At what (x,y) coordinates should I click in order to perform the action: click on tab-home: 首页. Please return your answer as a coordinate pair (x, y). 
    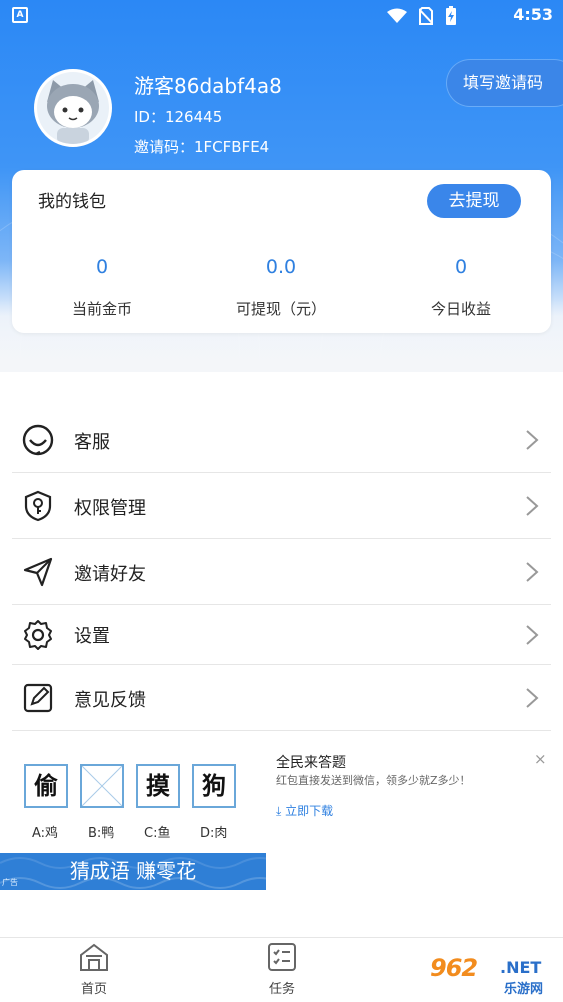
    Looking at the image, I should click on (94, 969).